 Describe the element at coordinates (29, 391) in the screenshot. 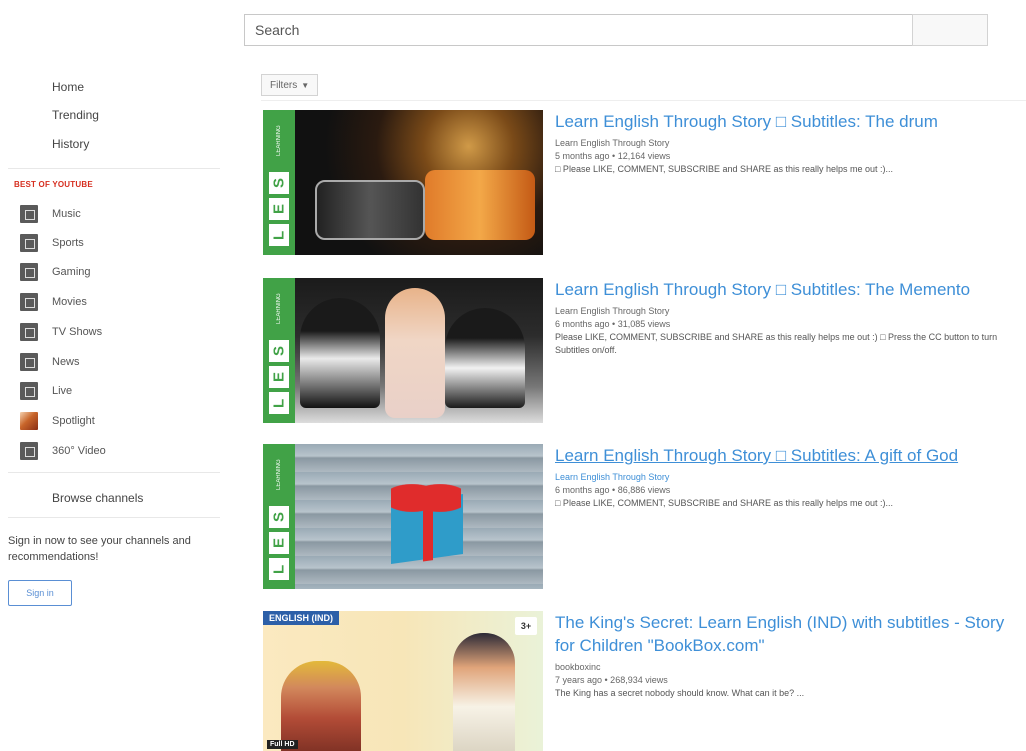

I see `live-icon` at that location.